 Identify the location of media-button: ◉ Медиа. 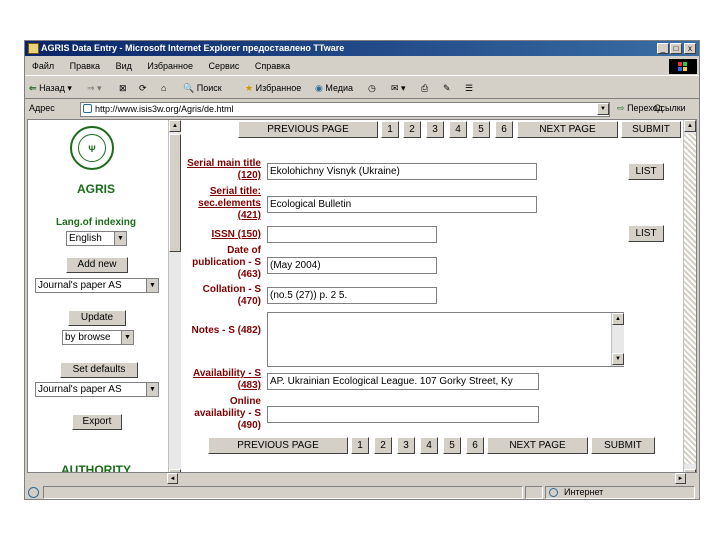
(334, 88).